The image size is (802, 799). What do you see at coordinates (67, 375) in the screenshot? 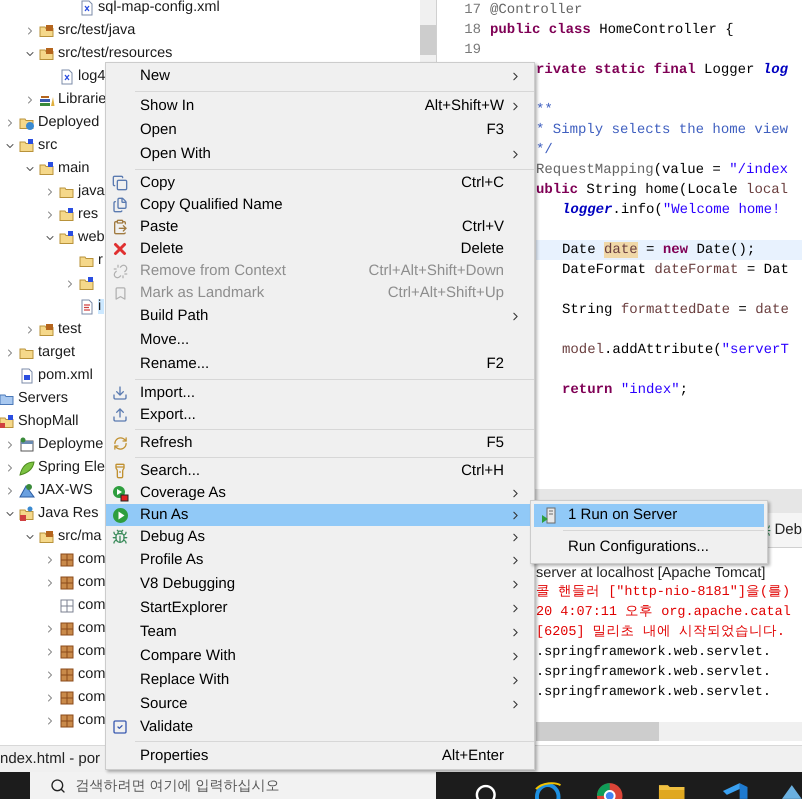
I see `tree-item: pom.xml` at bounding box center [67, 375].